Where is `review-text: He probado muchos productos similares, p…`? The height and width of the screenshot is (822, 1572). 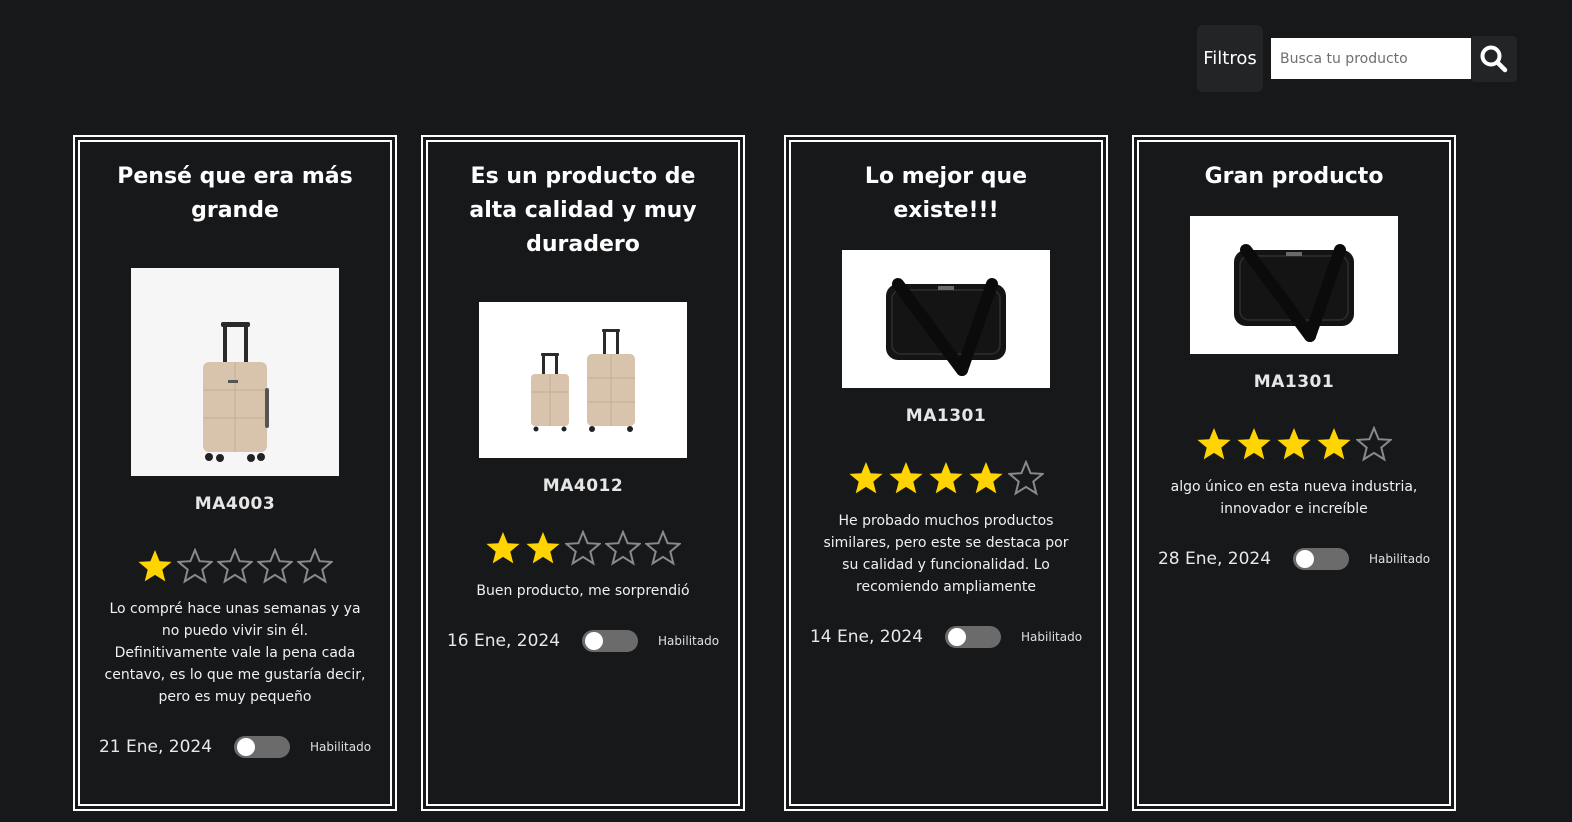
review-text: He probado muchos productos similares, p… is located at coordinates (946, 554).